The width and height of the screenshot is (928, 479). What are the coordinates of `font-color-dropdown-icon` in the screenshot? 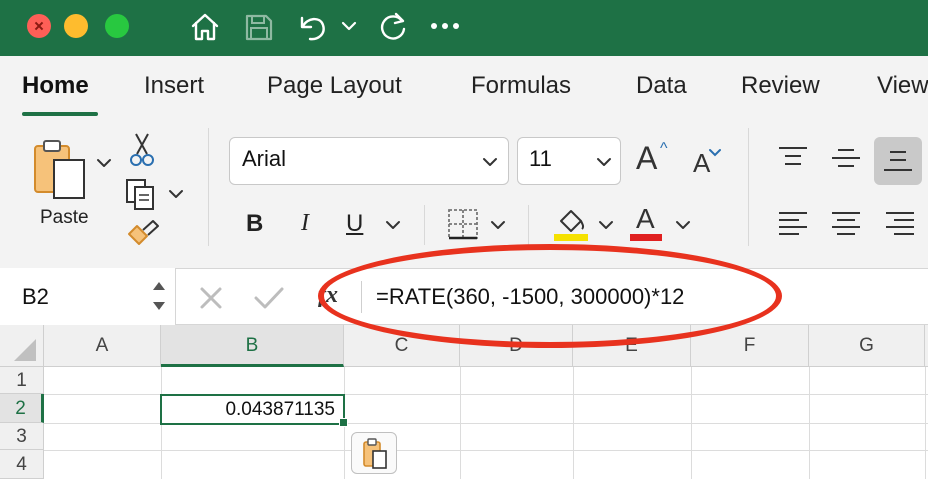 It's located at (683, 225).